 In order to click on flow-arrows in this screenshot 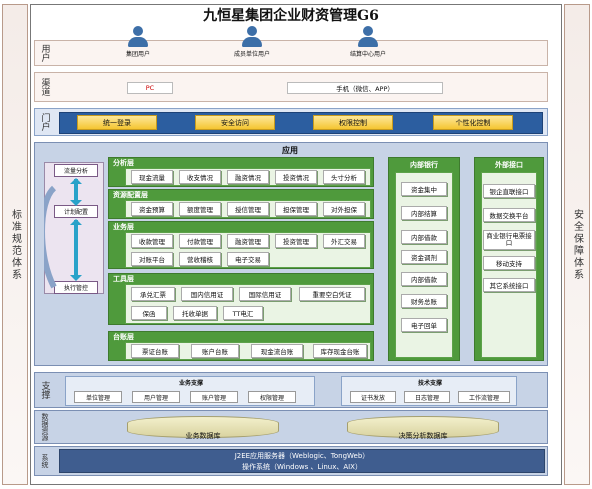, I will do `click(63, 233)`.